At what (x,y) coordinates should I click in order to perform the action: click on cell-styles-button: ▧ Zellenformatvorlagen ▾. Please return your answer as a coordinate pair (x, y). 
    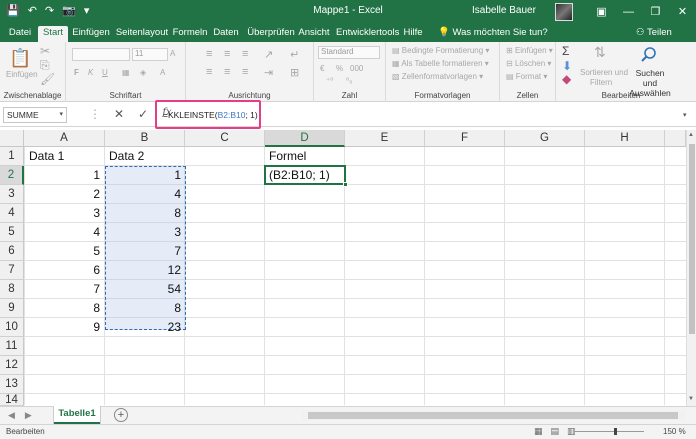
    Looking at the image, I should click on (437, 76).